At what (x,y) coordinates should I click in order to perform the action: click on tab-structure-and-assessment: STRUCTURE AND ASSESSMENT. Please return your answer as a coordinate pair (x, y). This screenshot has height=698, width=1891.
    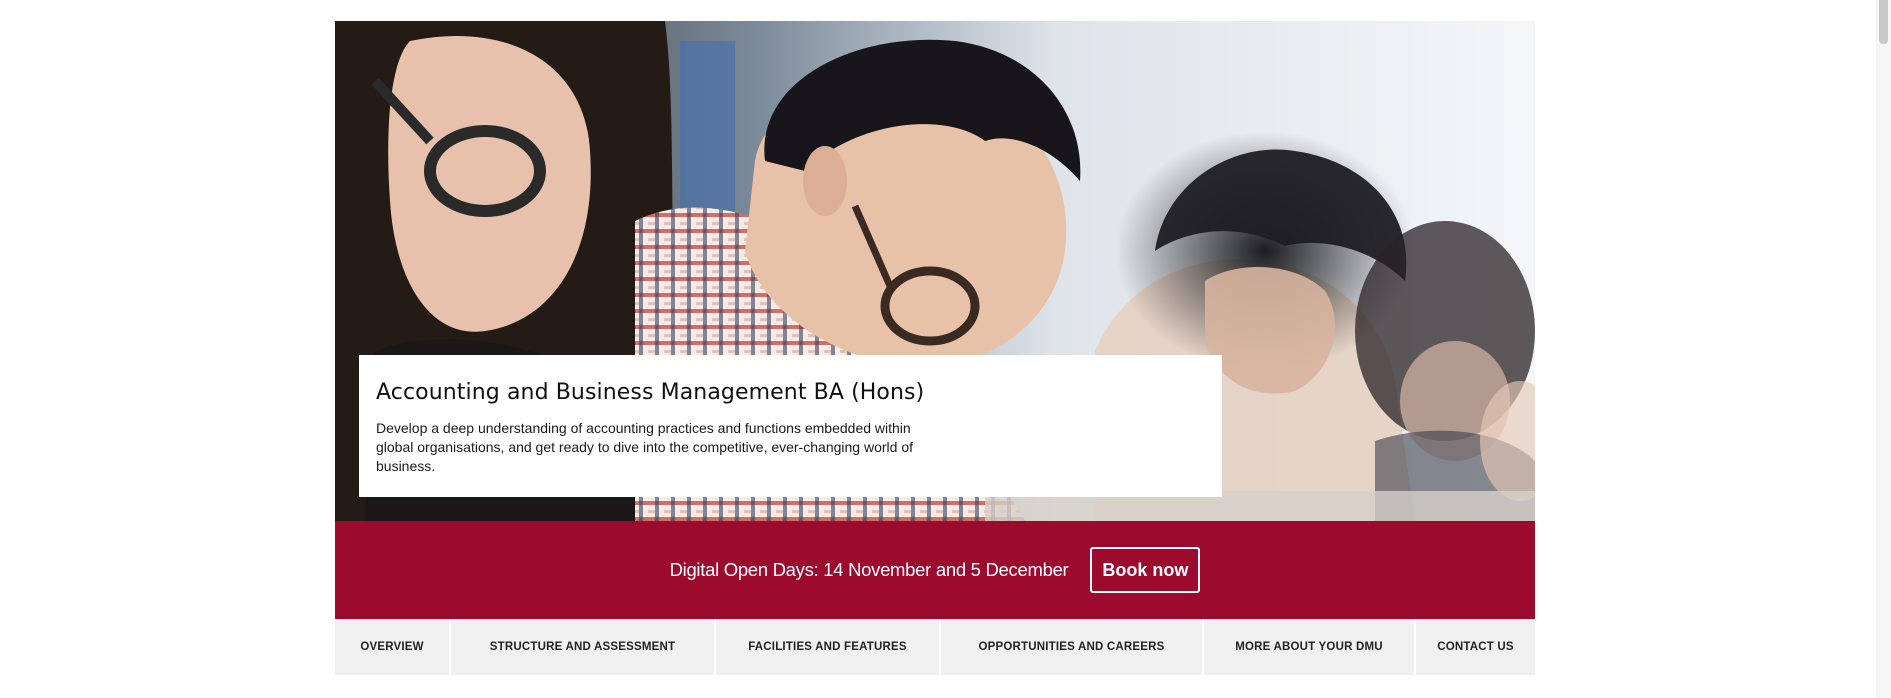
    Looking at the image, I should click on (582, 647).